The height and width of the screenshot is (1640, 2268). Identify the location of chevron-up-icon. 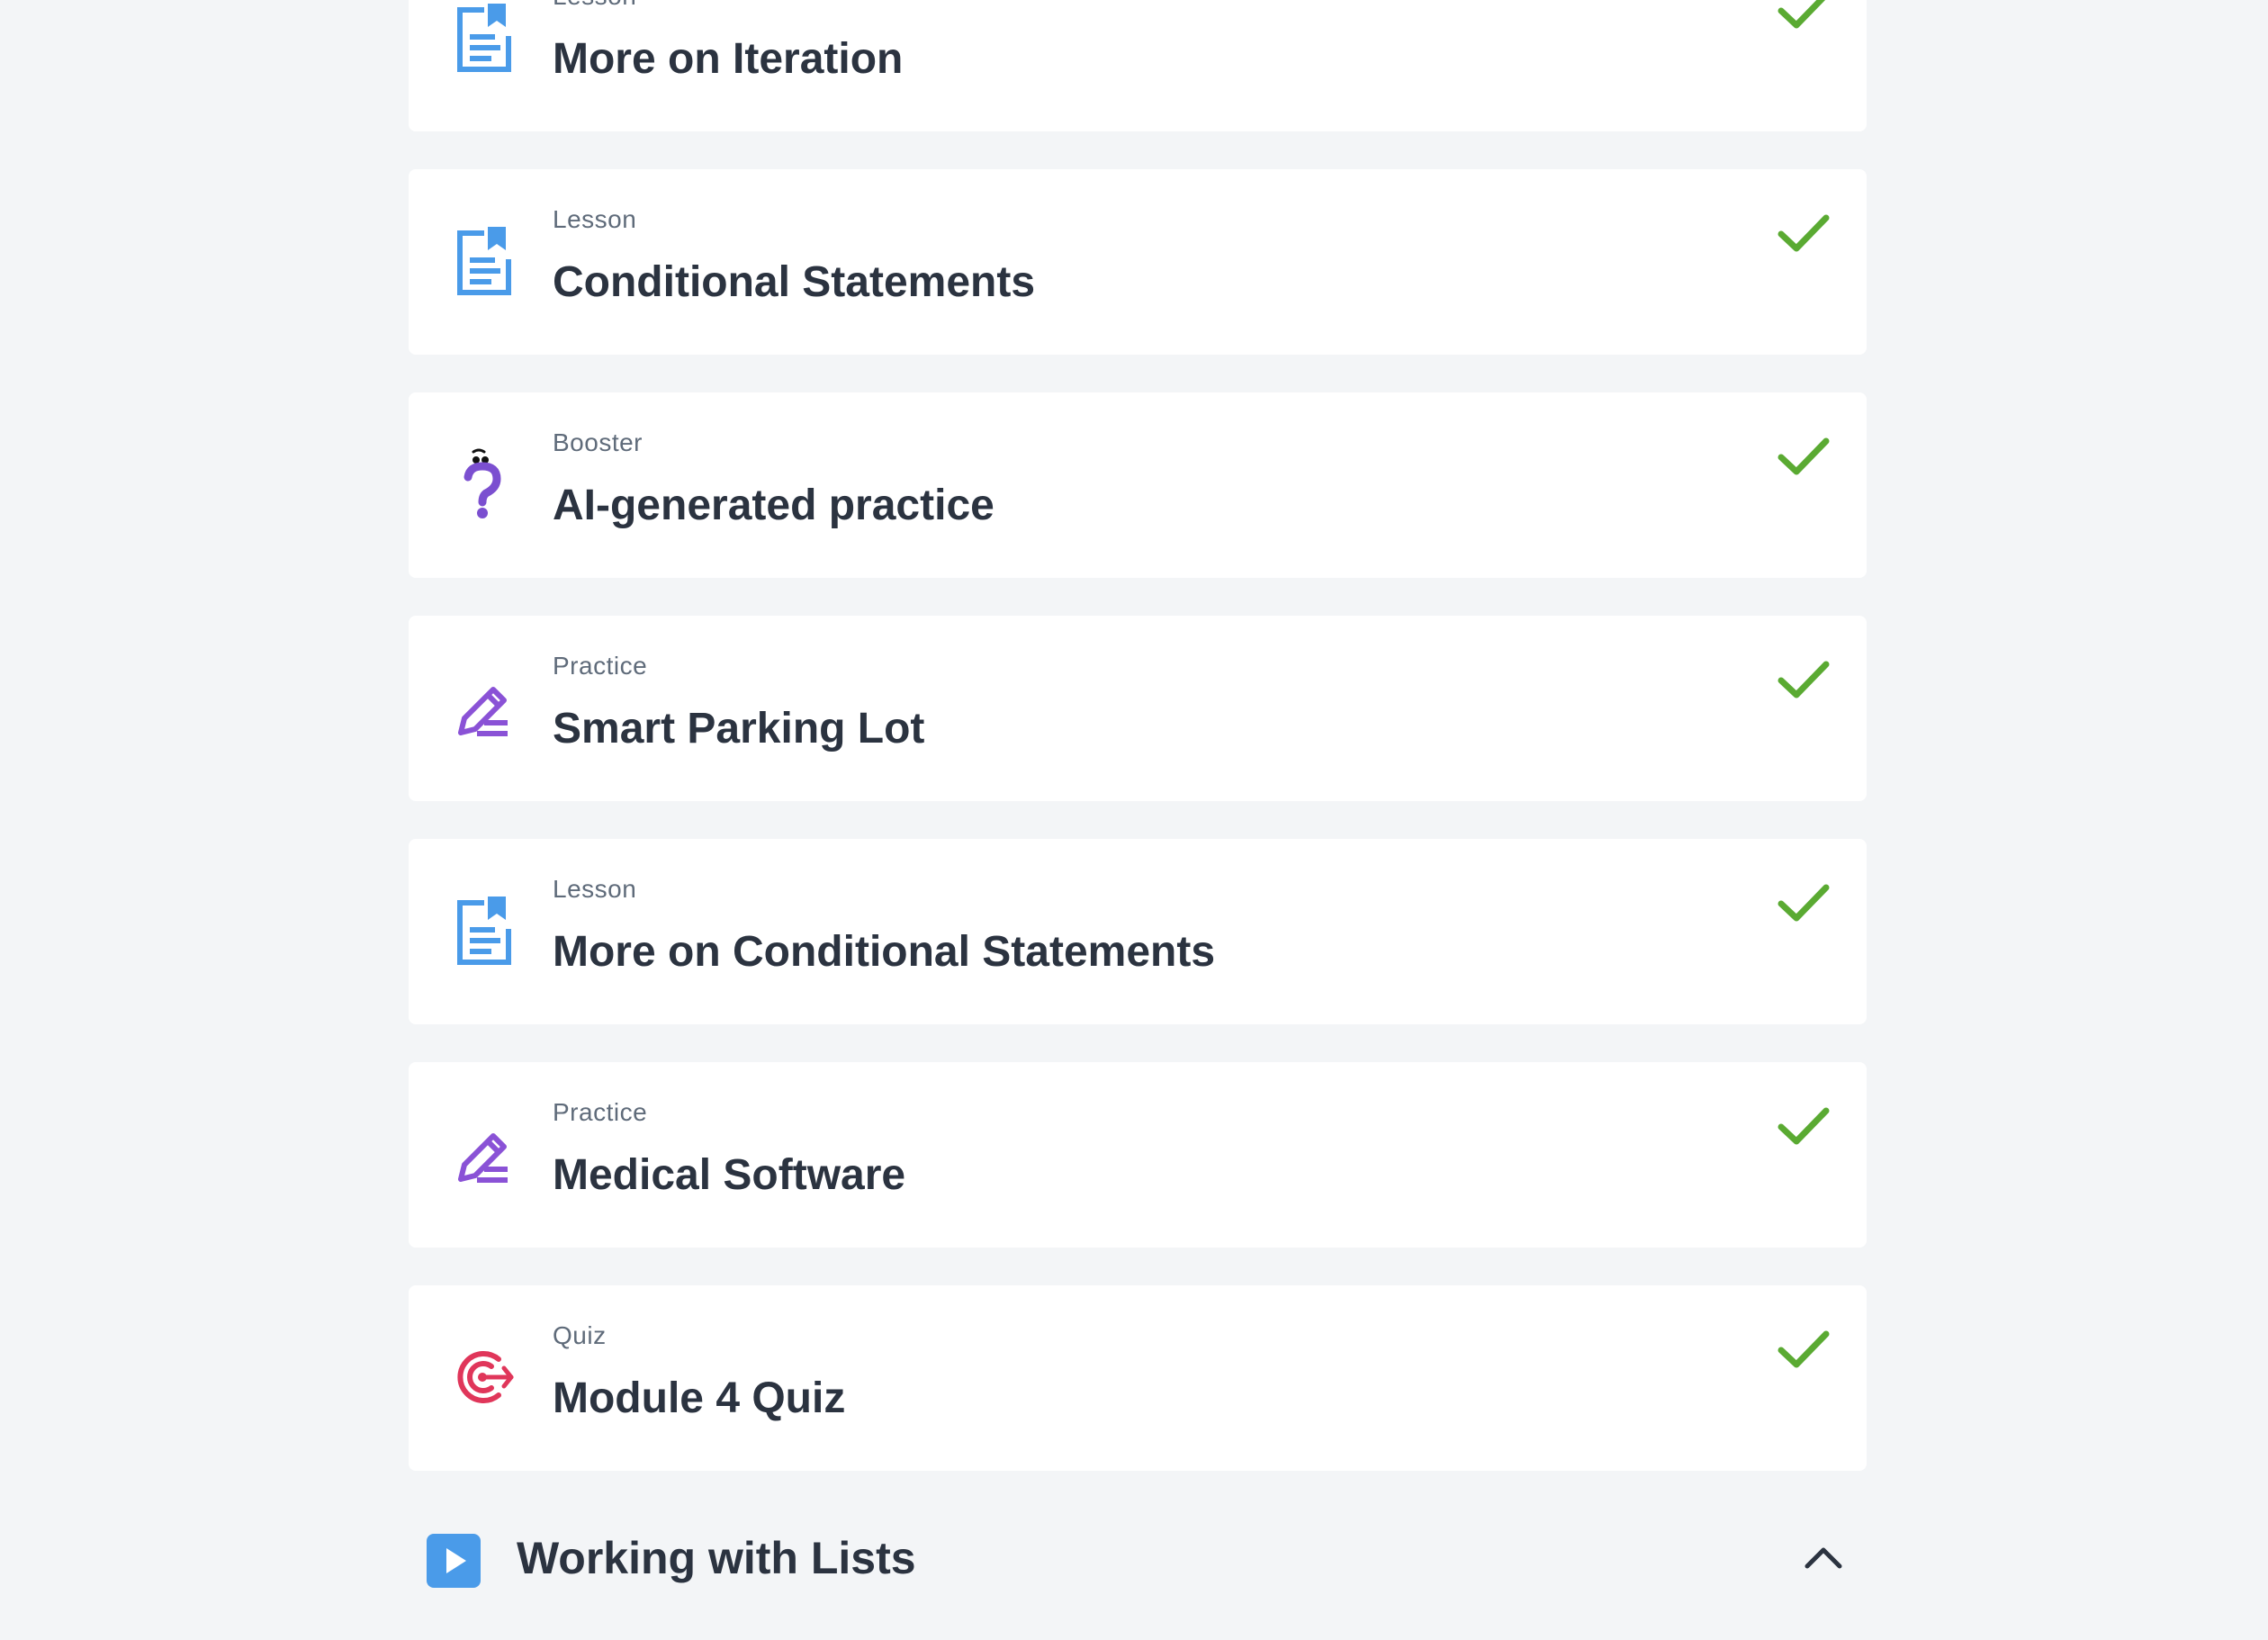
(1824, 1557).